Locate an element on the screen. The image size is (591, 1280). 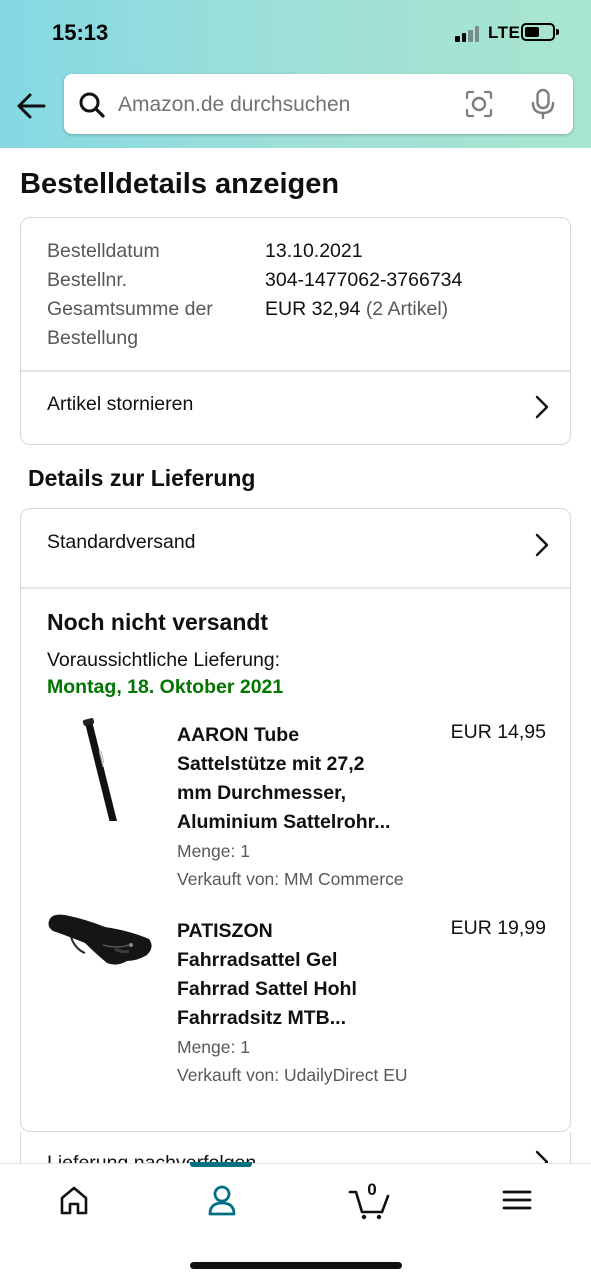
nav-home is located at coordinates (74, 1200).